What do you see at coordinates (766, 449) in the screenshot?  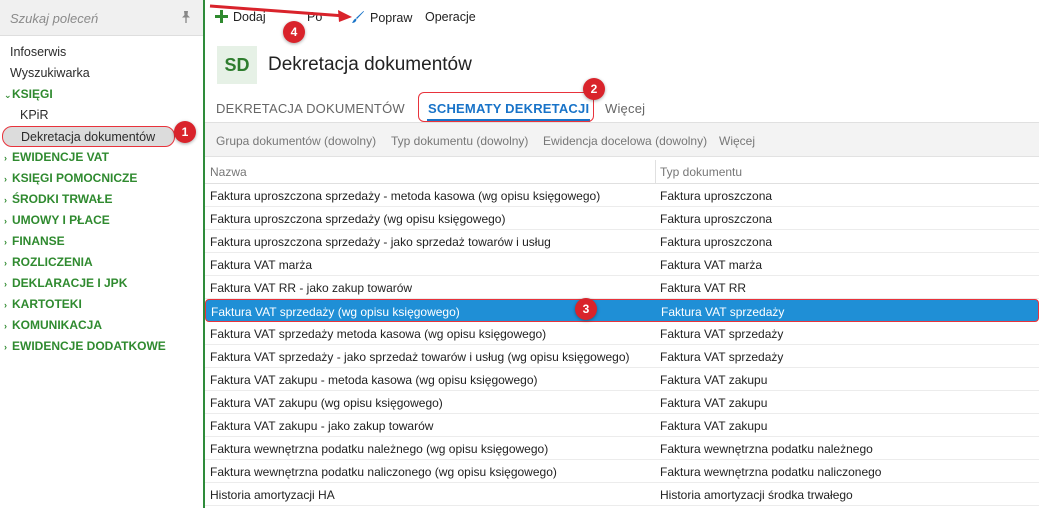 I see `cell-document-type: Faktura wewnętrzna podatku należnego` at bounding box center [766, 449].